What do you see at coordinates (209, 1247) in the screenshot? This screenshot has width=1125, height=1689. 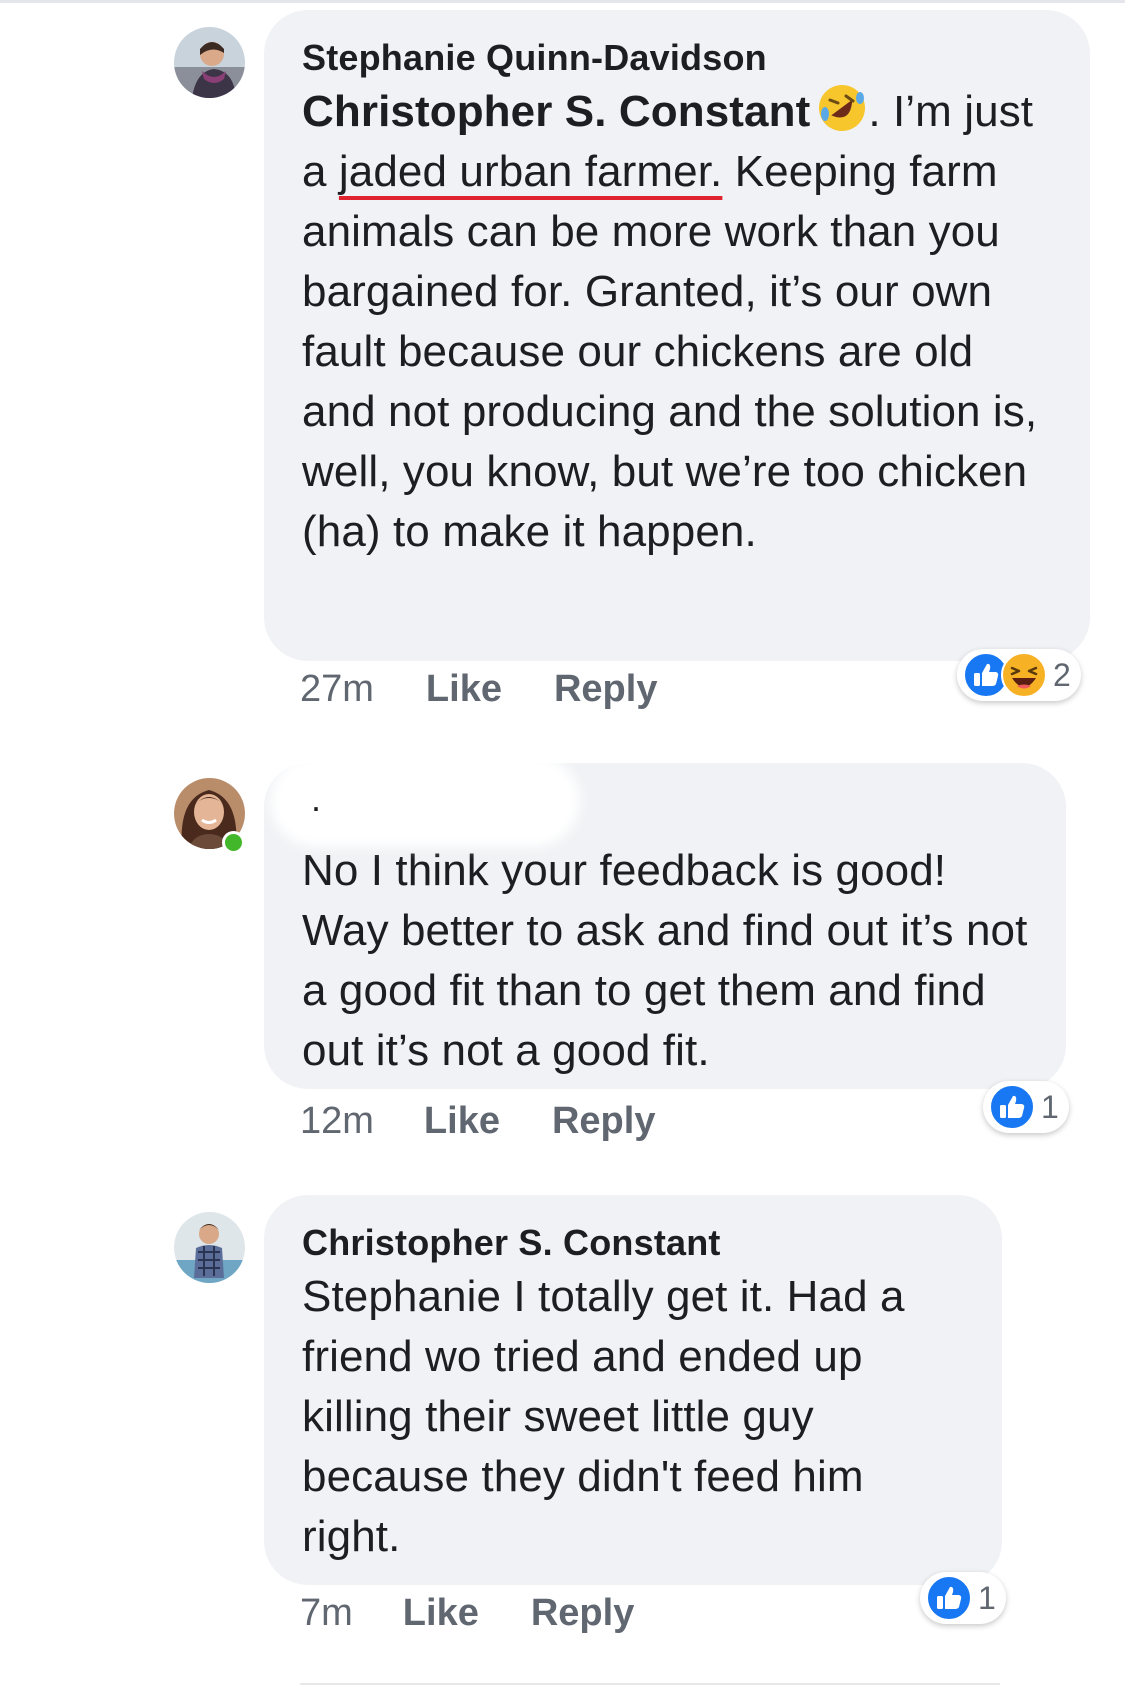 I see `avatar-christopher` at bounding box center [209, 1247].